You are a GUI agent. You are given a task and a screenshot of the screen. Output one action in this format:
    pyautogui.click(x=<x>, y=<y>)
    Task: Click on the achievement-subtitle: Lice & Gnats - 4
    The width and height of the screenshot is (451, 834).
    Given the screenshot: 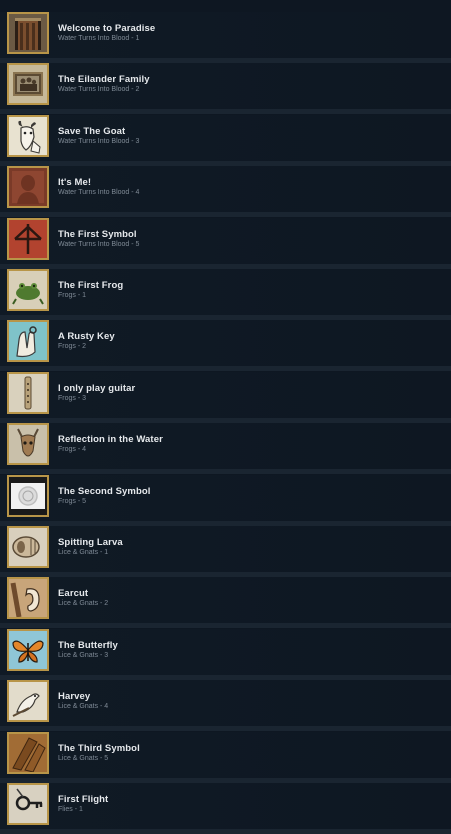 What is the action you would take?
    pyautogui.click(x=83, y=706)
    